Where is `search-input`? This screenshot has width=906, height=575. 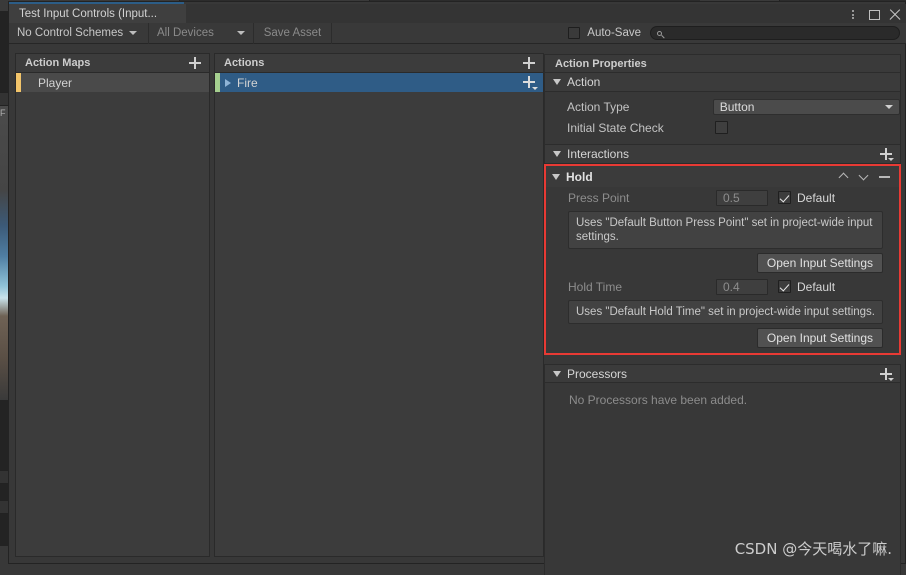 search-input is located at coordinates (775, 33).